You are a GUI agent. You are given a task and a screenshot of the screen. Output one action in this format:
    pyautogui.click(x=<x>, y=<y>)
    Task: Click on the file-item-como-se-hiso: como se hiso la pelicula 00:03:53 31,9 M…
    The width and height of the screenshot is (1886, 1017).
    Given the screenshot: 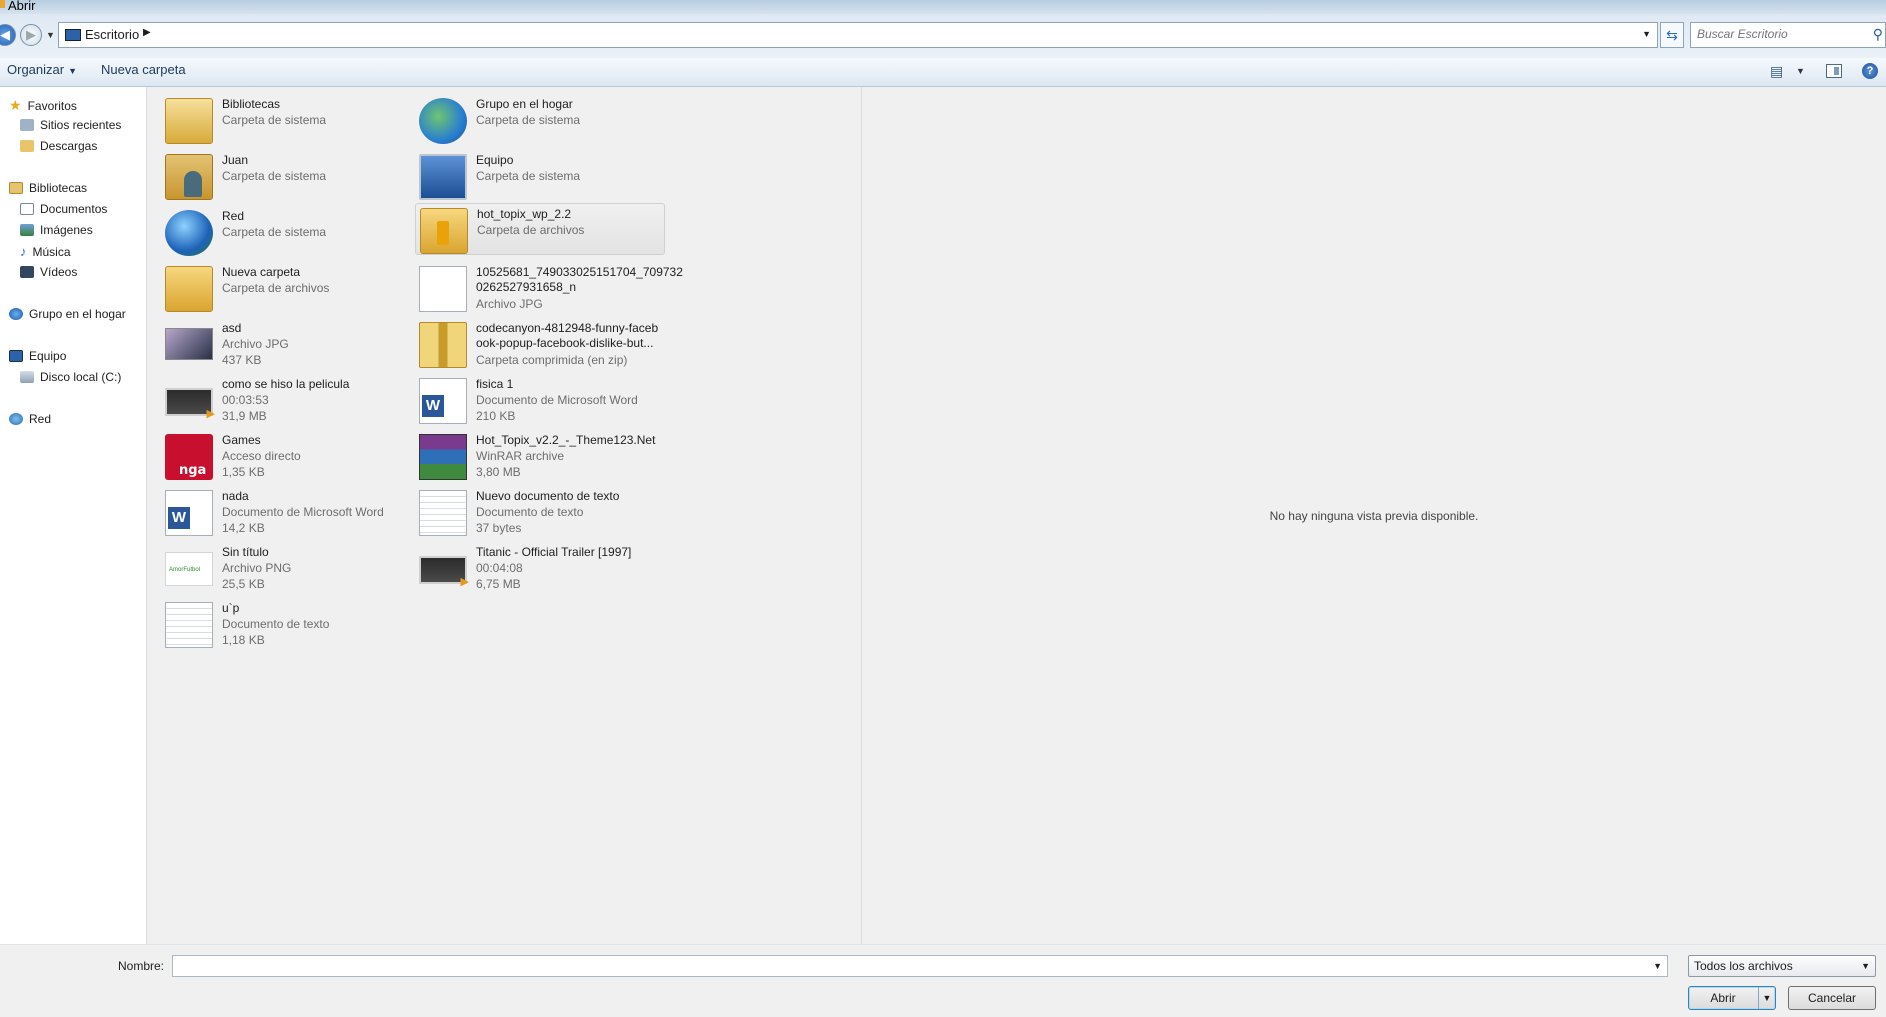 What is the action you would take?
    pyautogui.click(x=286, y=400)
    